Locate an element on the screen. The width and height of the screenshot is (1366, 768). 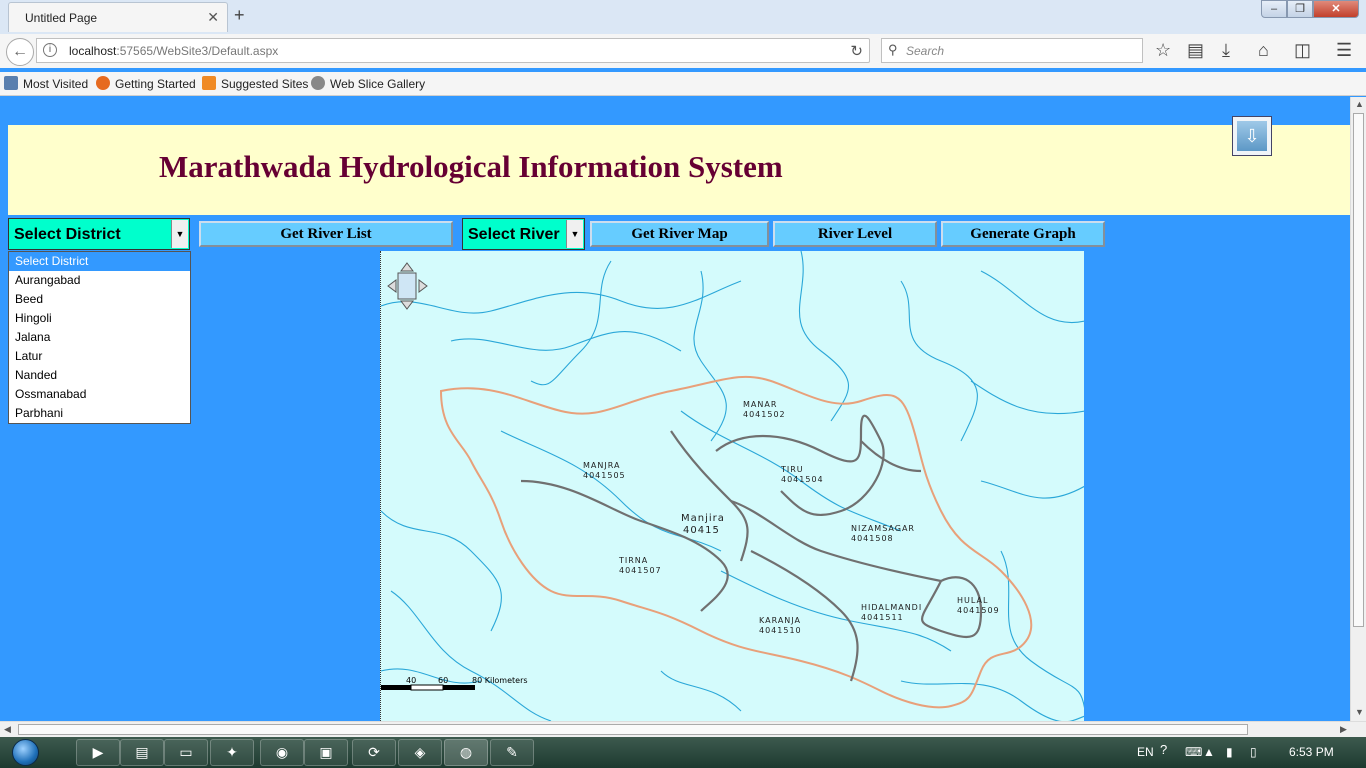
firefox-taskbar-icon: ◍ is located at coordinates (466, 752).